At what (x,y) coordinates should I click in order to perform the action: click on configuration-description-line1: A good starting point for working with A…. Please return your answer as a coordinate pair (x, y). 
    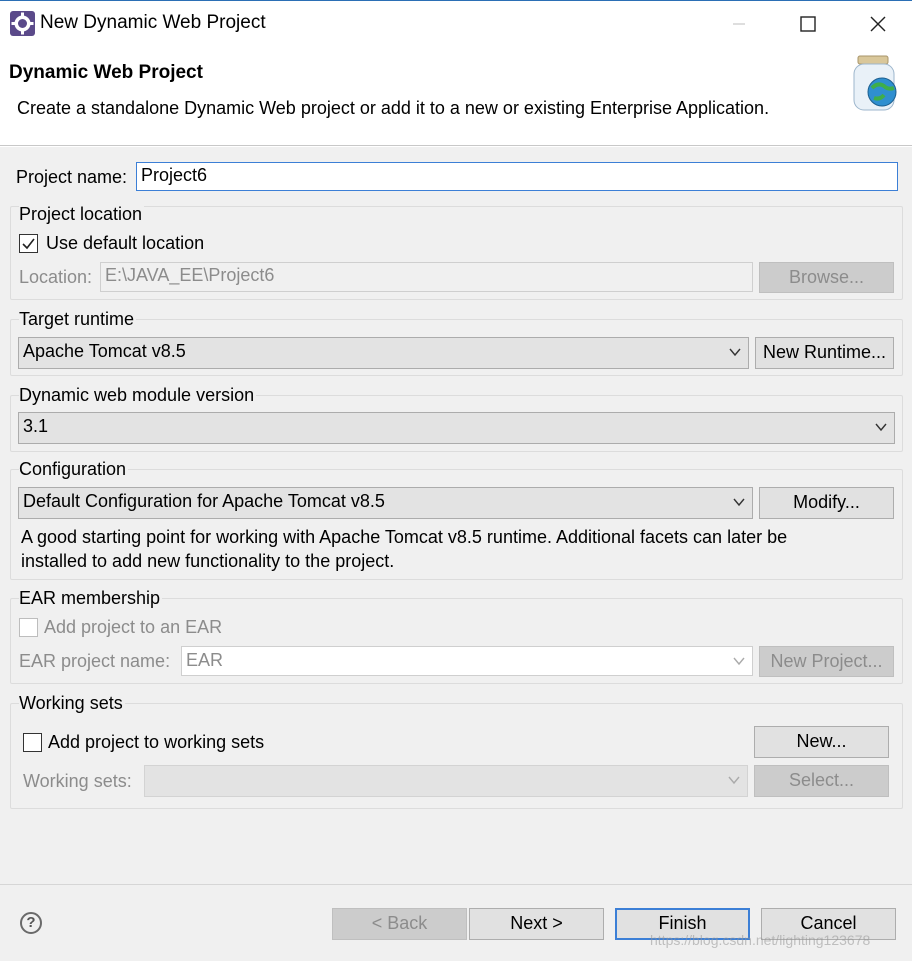
    Looking at the image, I should click on (404, 537).